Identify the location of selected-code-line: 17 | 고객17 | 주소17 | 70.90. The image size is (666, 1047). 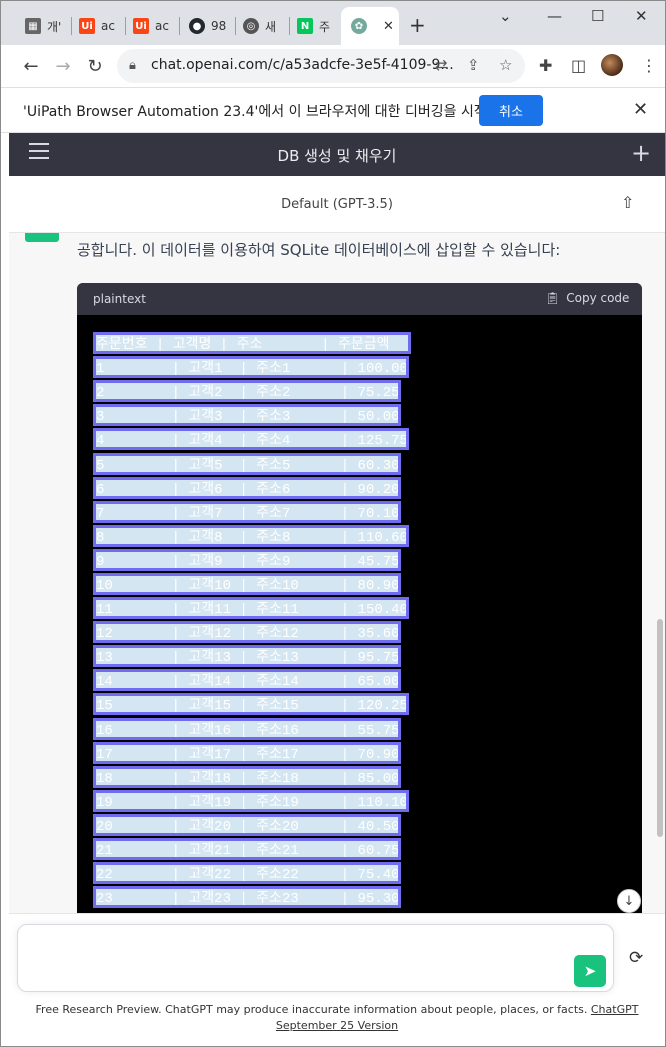
(247, 752).